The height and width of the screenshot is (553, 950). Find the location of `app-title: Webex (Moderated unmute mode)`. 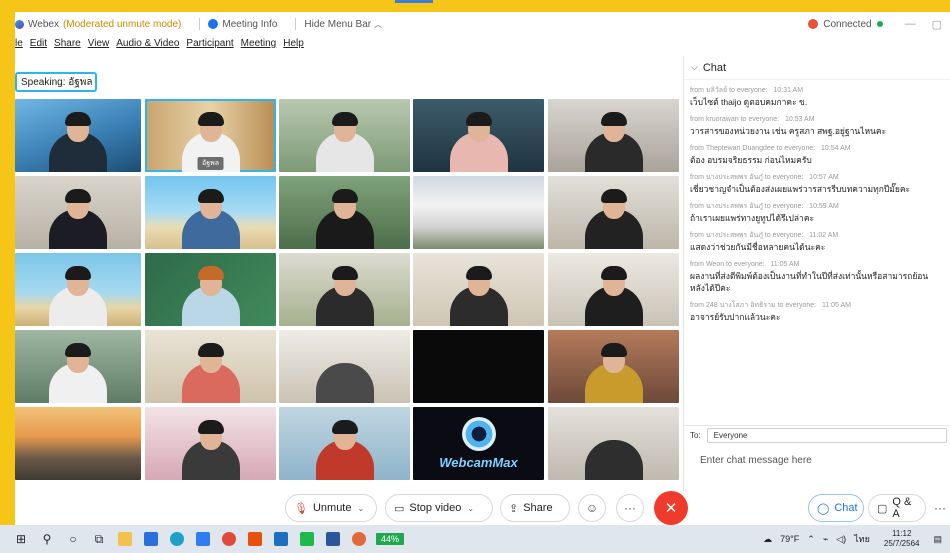

app-title: Webex (Moderated unmute mode) is located at coordinates (98, 24).